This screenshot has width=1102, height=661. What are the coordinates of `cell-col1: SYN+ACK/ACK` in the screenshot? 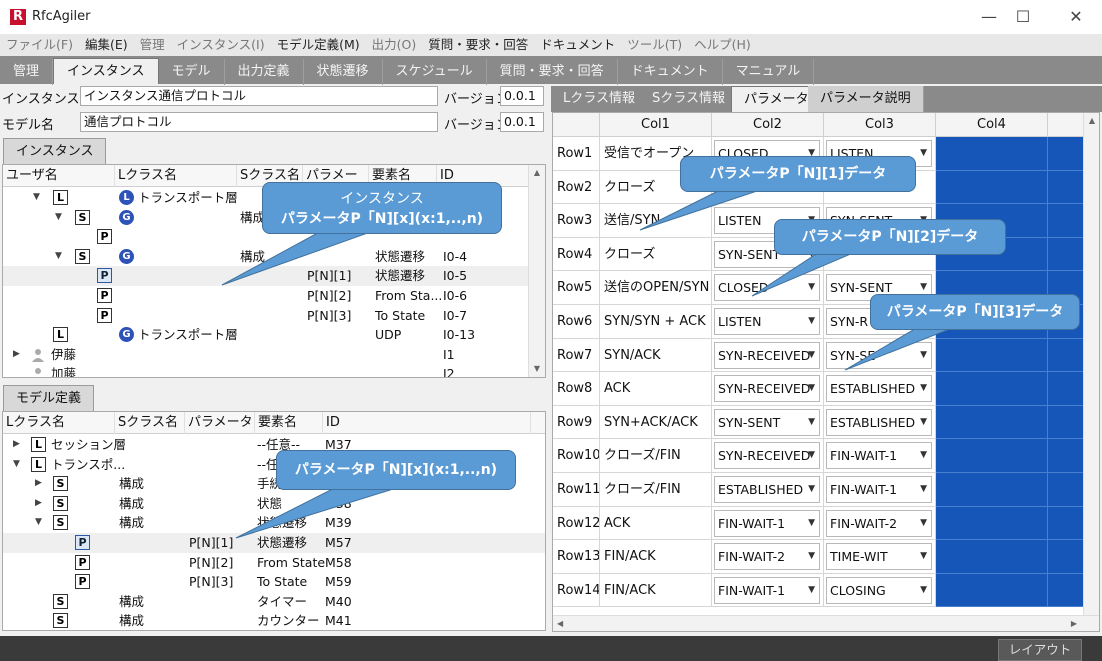 It's located at (656, 422).